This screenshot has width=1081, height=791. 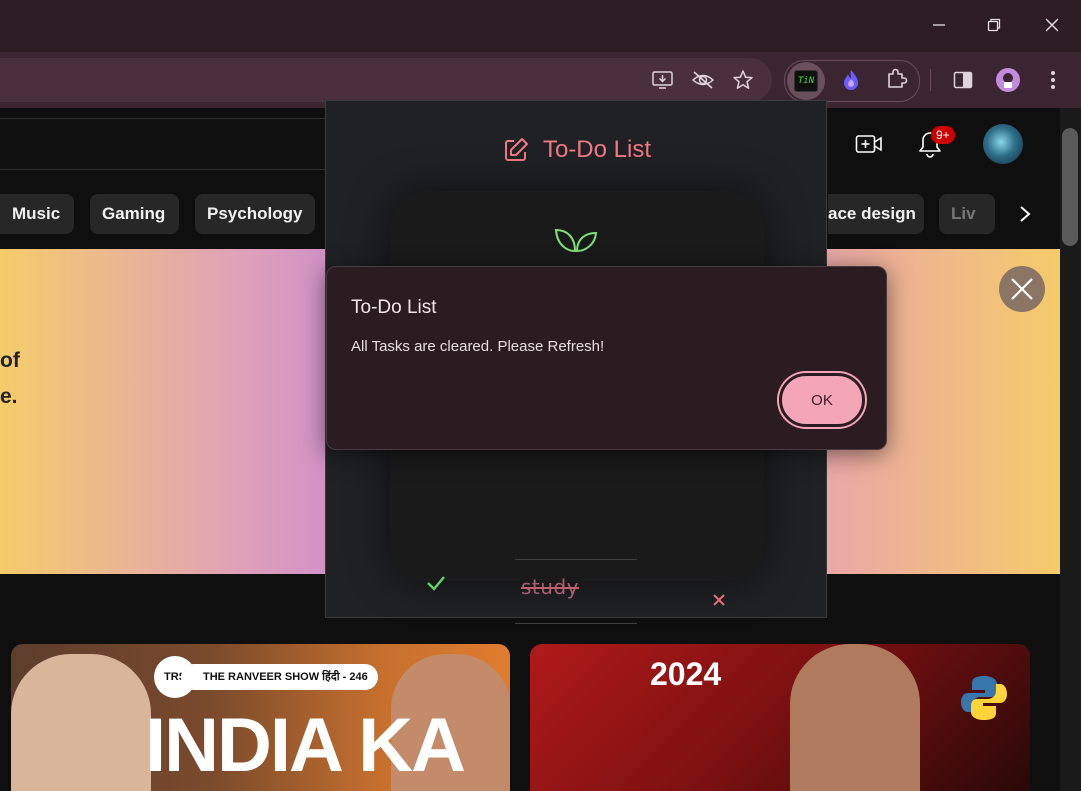 What do you see at coordinates (663, 80) in the screenshot?
I see `install-app-icon` at bounding box center [663, 80].